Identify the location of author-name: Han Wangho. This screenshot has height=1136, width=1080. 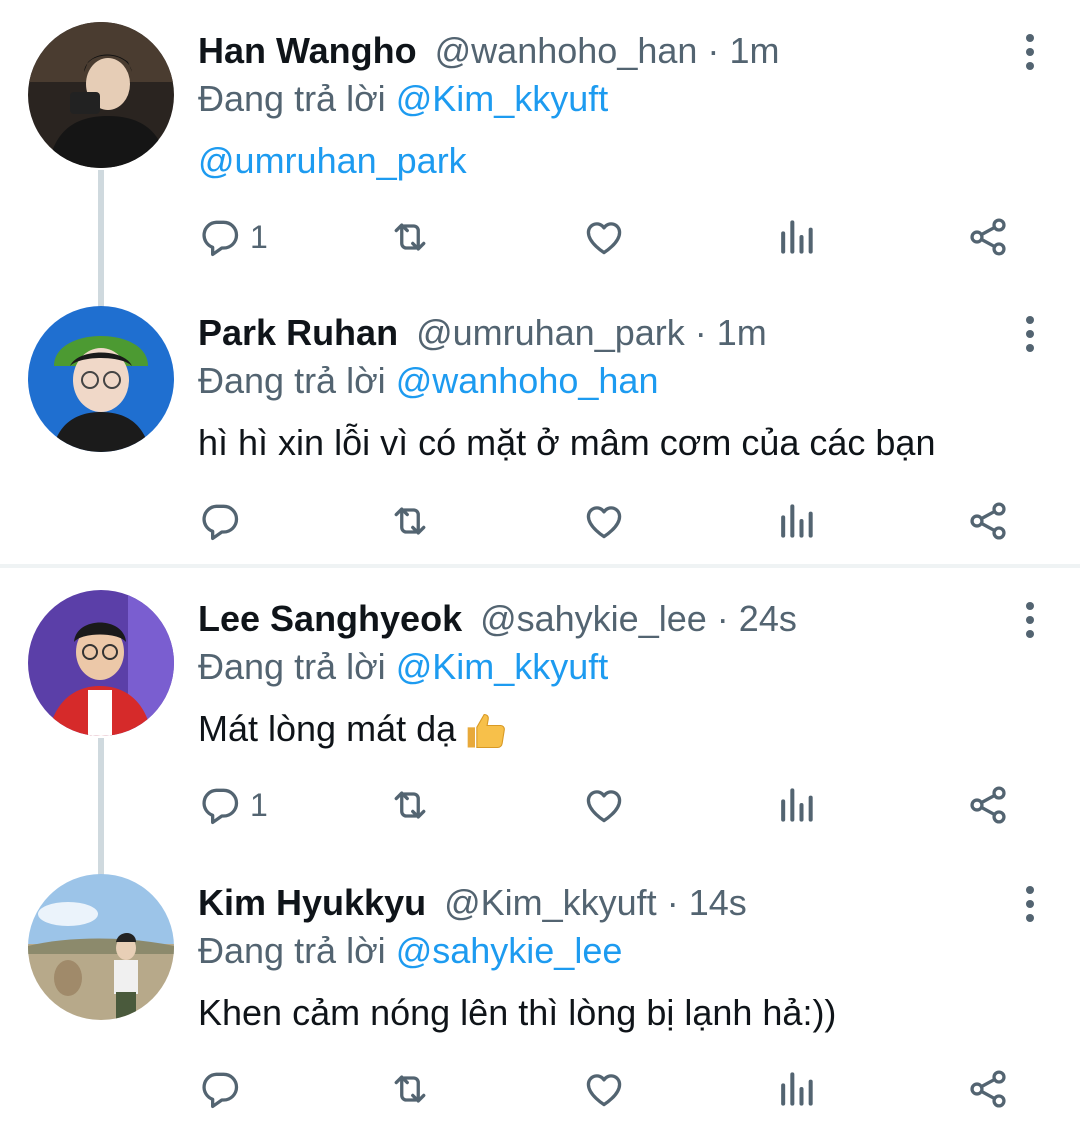
(307, 50).